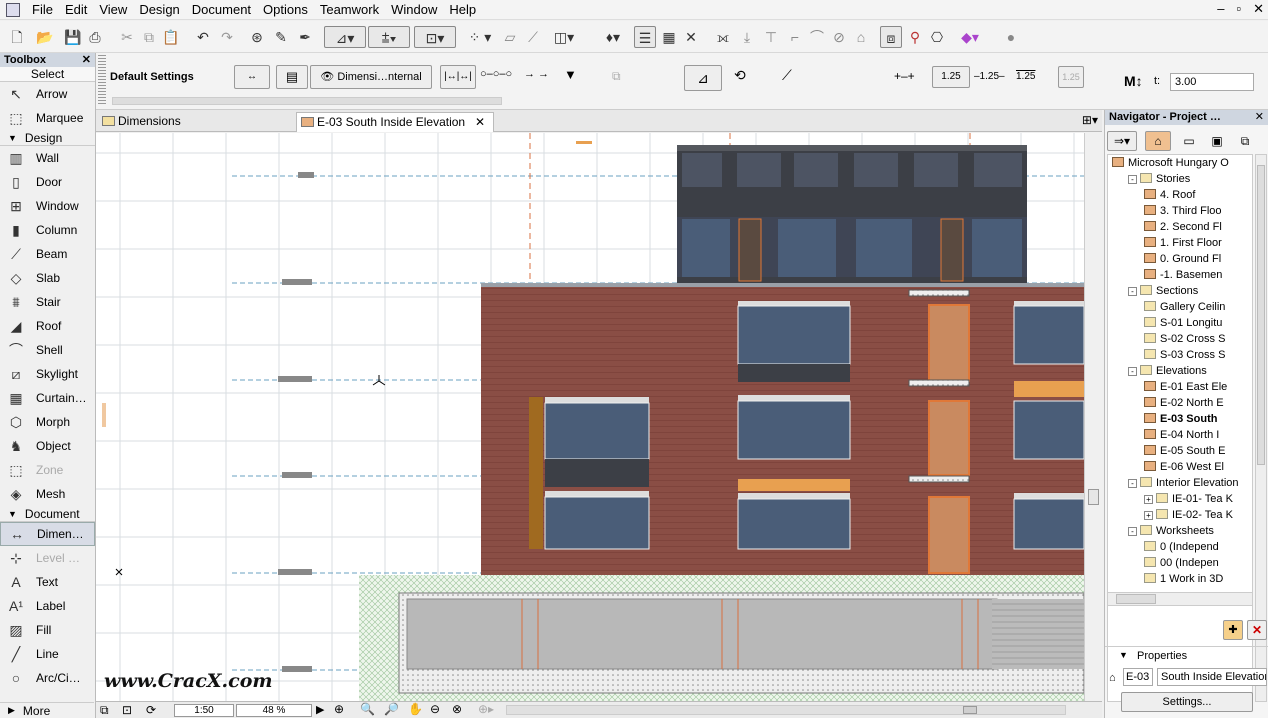 The height and width of the screenshot is (718, 1268). I want to click on tool-mesh: ◈ Mesh, so click(47, 494).